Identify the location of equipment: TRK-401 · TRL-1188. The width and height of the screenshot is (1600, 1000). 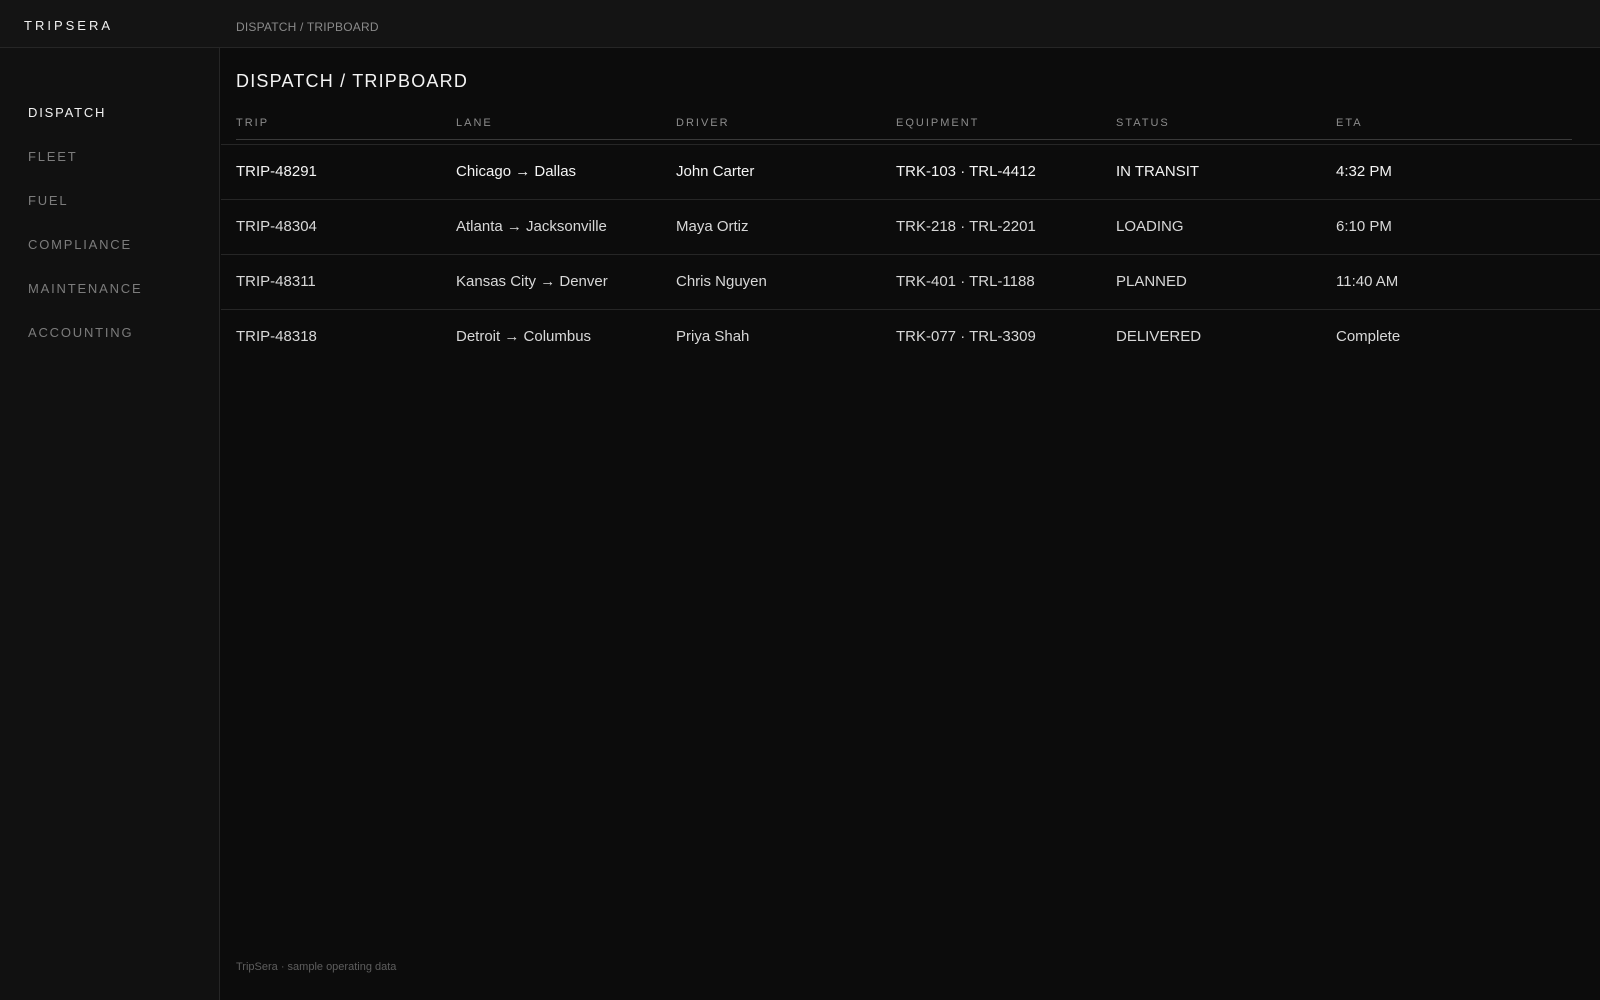
(965, 281).